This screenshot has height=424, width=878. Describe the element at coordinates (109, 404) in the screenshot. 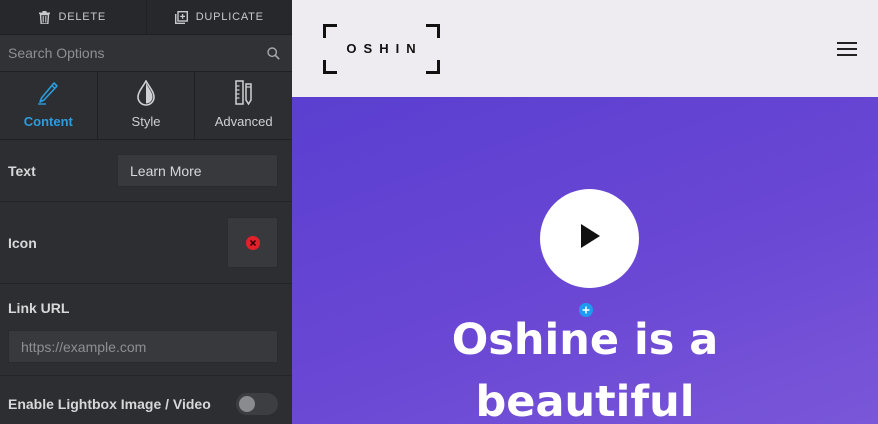

I see `lightbox-label: Enable Lightbox Image / Video` at that location.